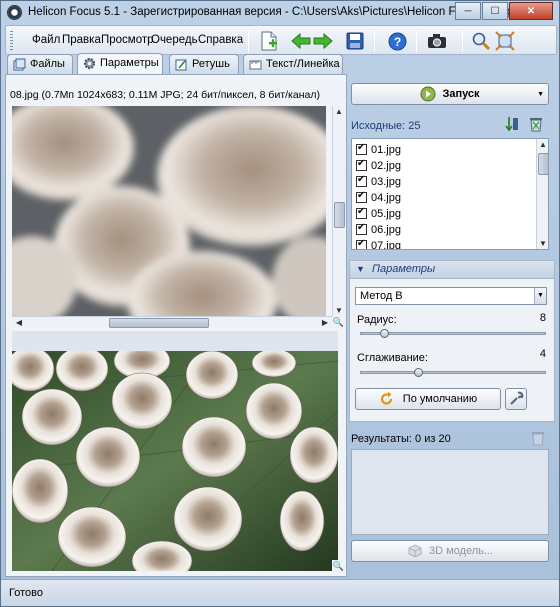 The height and width of the screenshot is (607, 560). Describe the element at coordinates (301, 41) in the screenshot. I see `back-arrow-icon` at that location.